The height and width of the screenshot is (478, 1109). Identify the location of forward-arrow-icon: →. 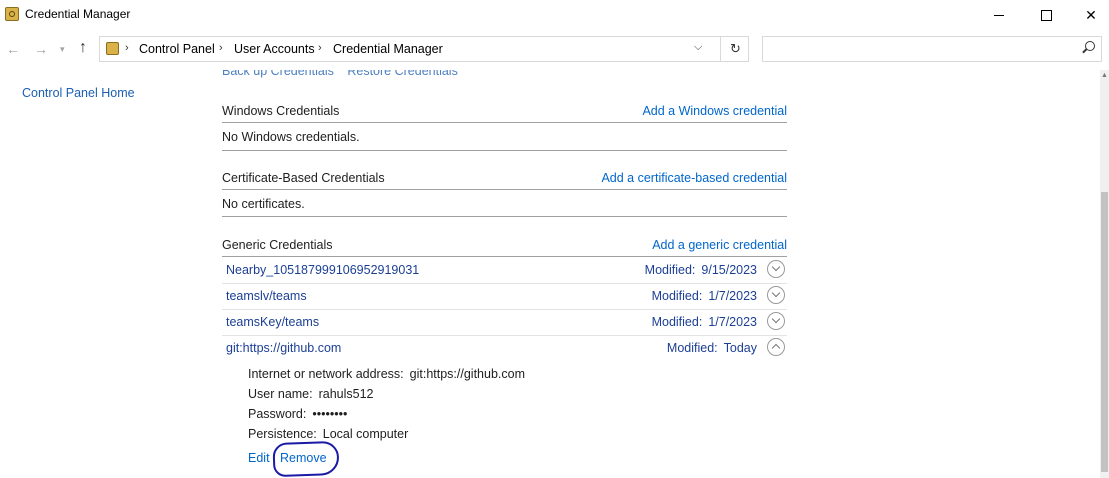
(41, 49).